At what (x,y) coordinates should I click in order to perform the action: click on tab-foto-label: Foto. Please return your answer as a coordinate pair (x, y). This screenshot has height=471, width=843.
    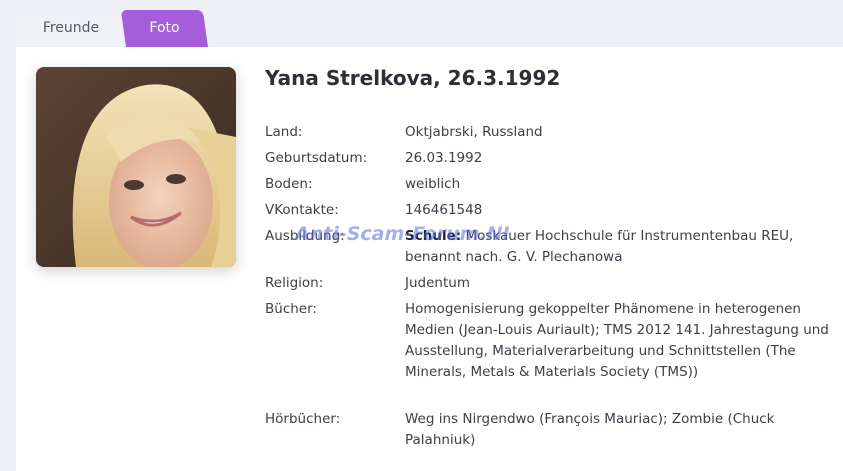
    Looking at the image, I should click on (164, 28).